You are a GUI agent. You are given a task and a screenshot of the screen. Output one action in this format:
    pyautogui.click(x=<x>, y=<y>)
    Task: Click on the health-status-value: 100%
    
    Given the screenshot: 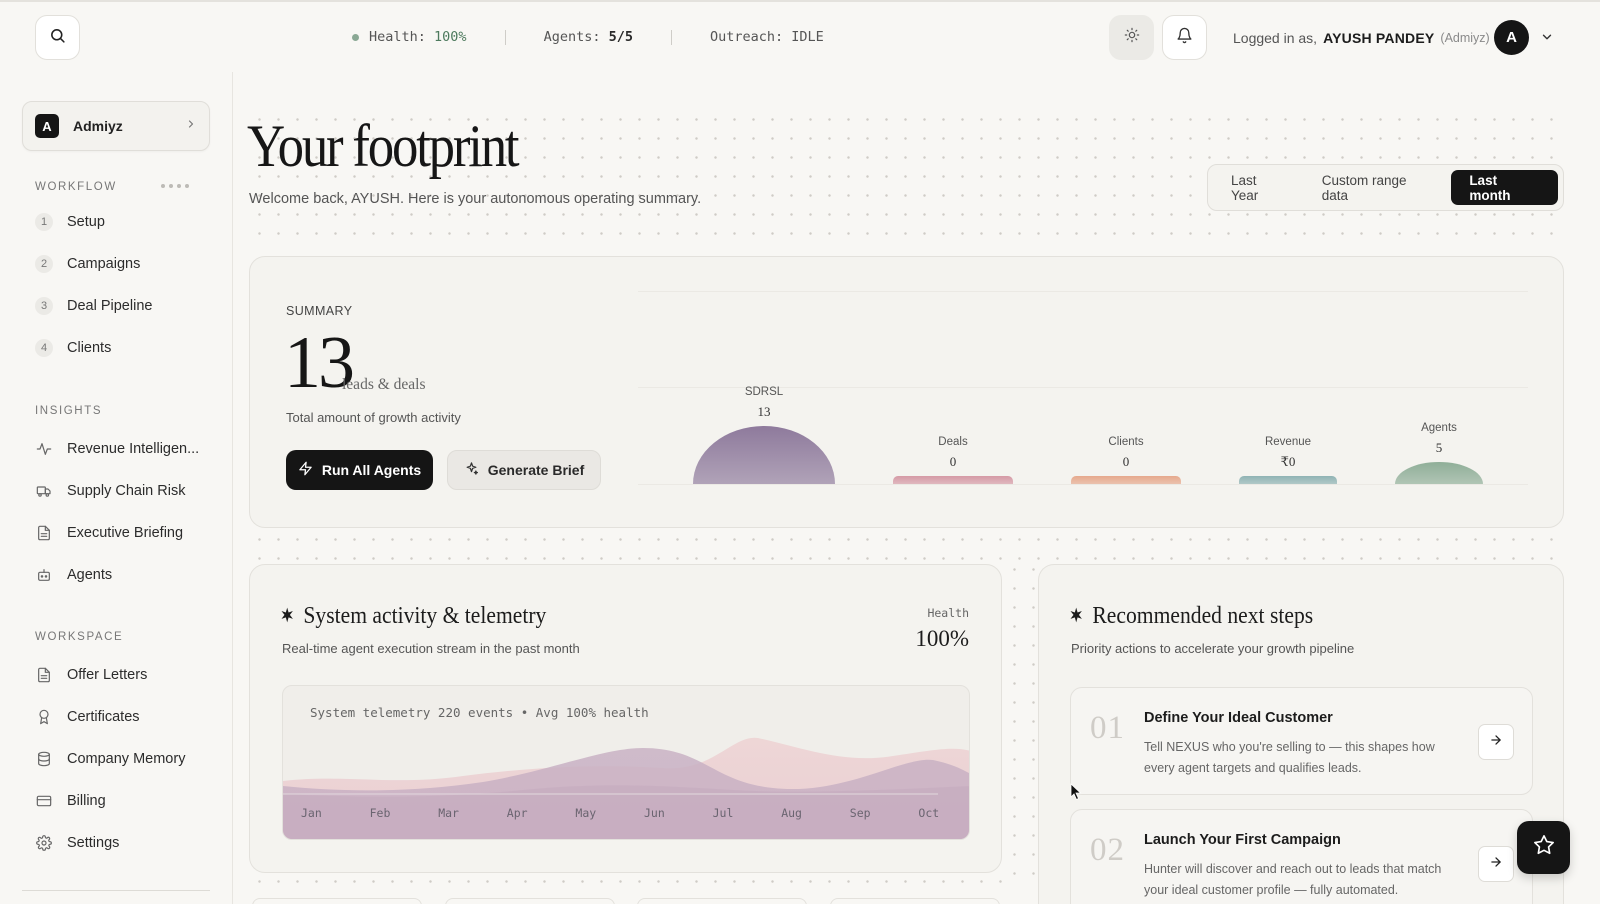 What is the action you would take?
    pyautogui.click(x=450, y=37)
    